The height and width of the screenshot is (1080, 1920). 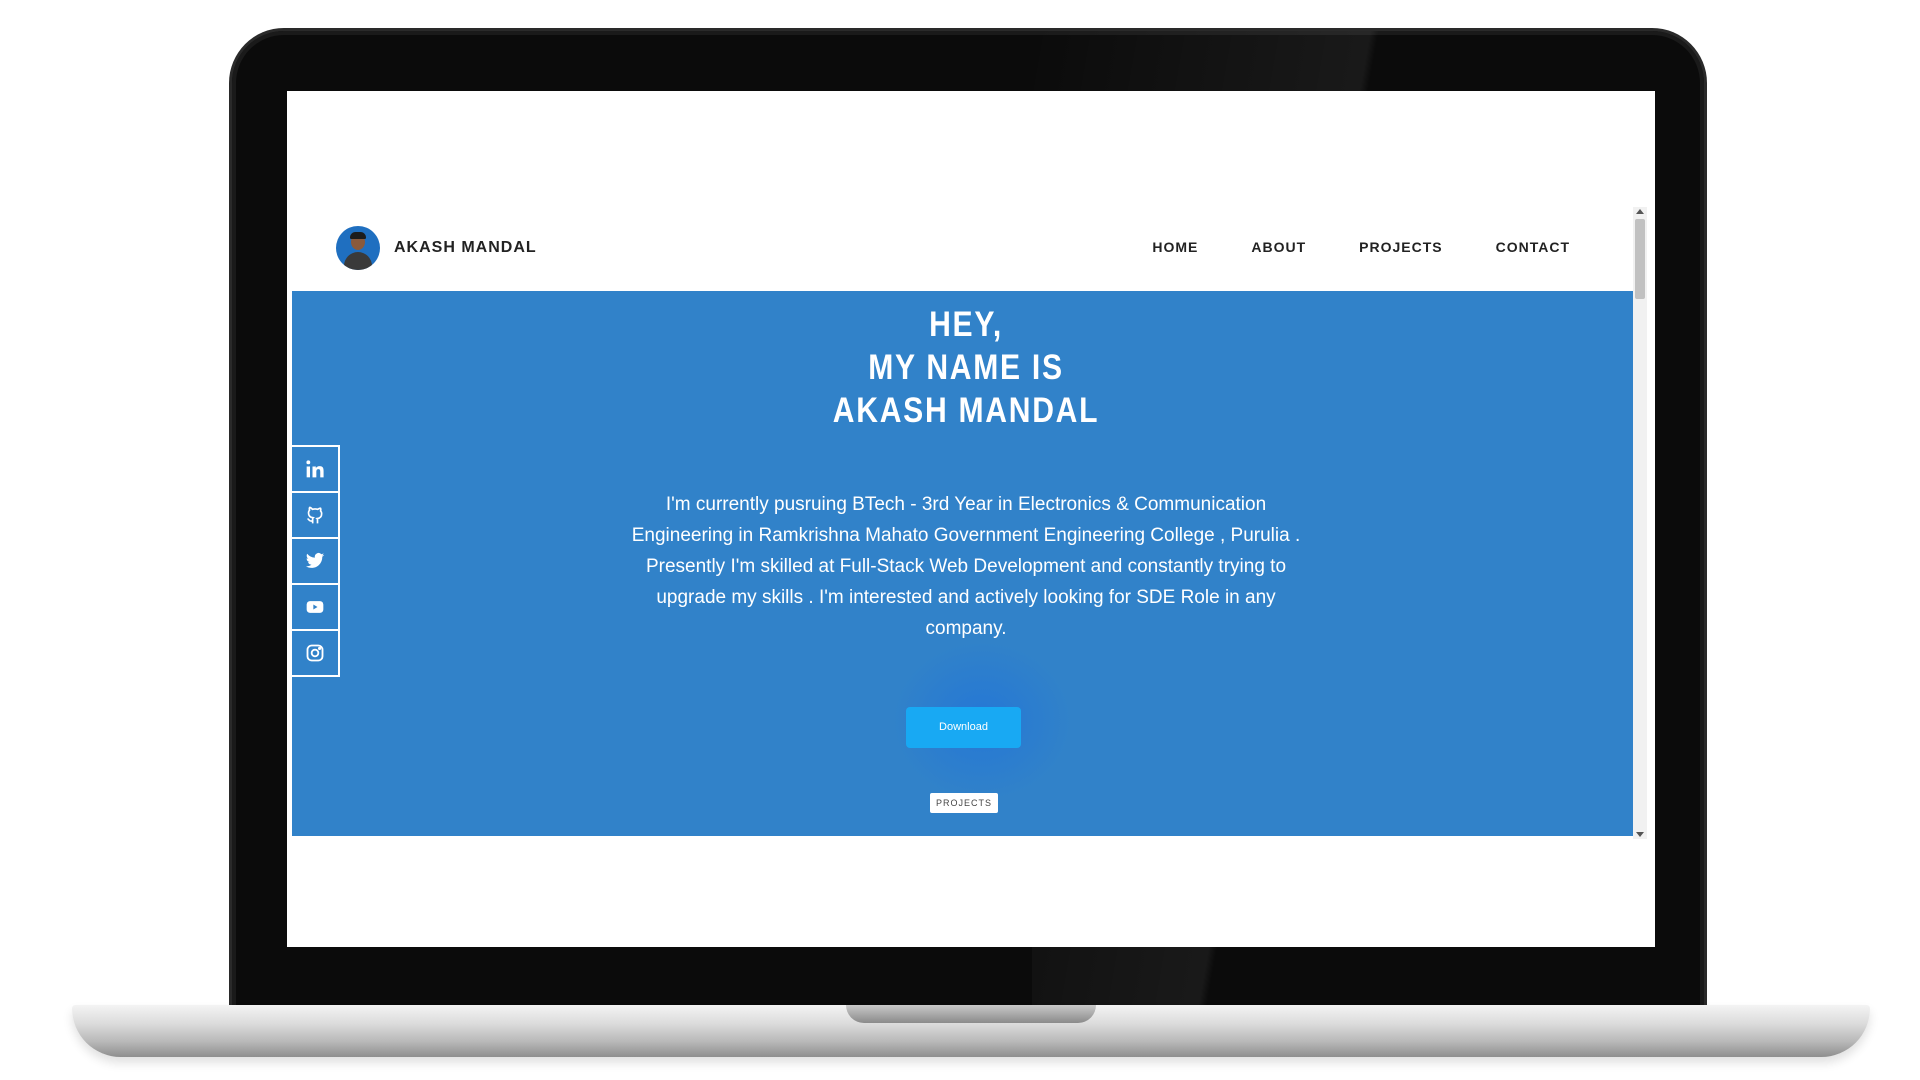 I want to click on nav-contact: CONTACT, so click(x=1533, y=247).